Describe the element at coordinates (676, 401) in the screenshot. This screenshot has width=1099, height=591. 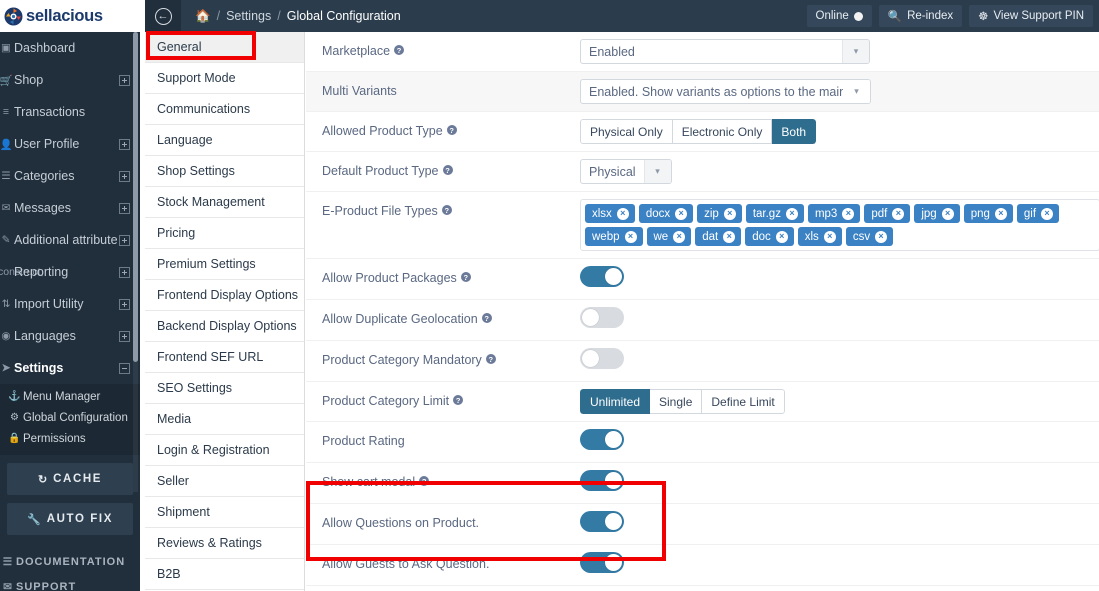
I see `category-limit-single: Single` at that location.